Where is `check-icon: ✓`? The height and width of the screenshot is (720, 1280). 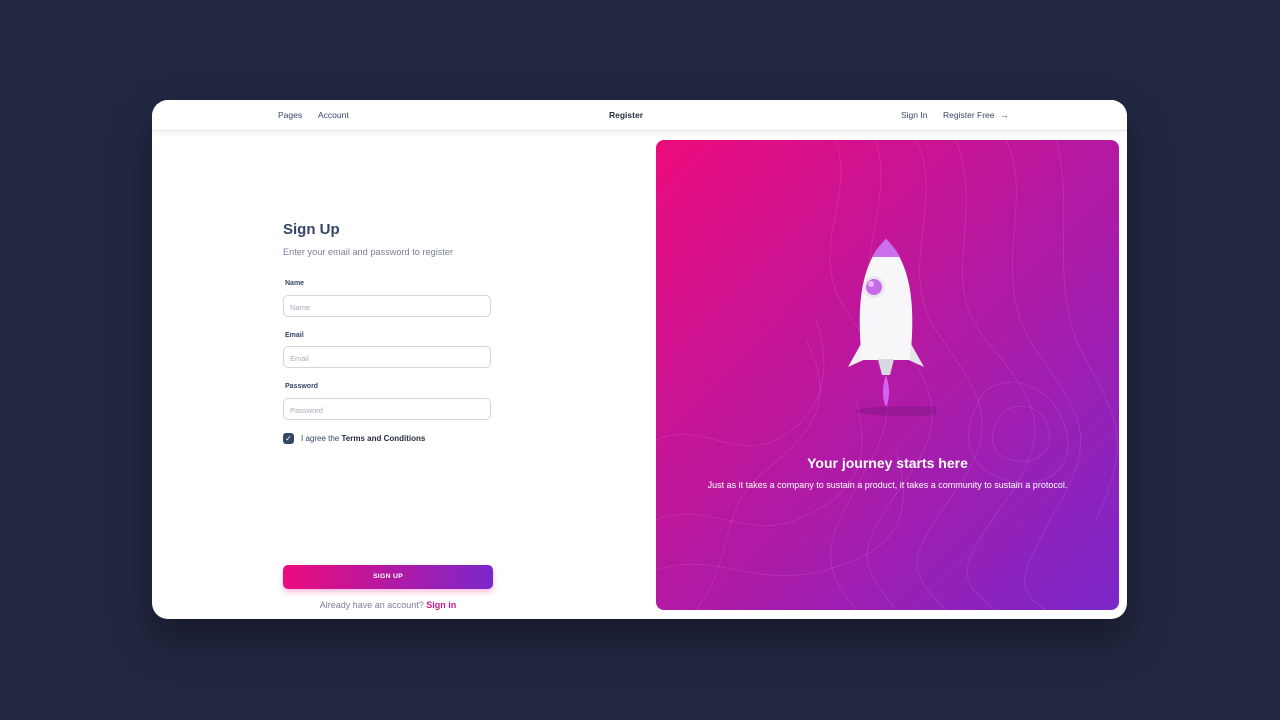 check-icon: ✓ is located at coordinates (288, 438).